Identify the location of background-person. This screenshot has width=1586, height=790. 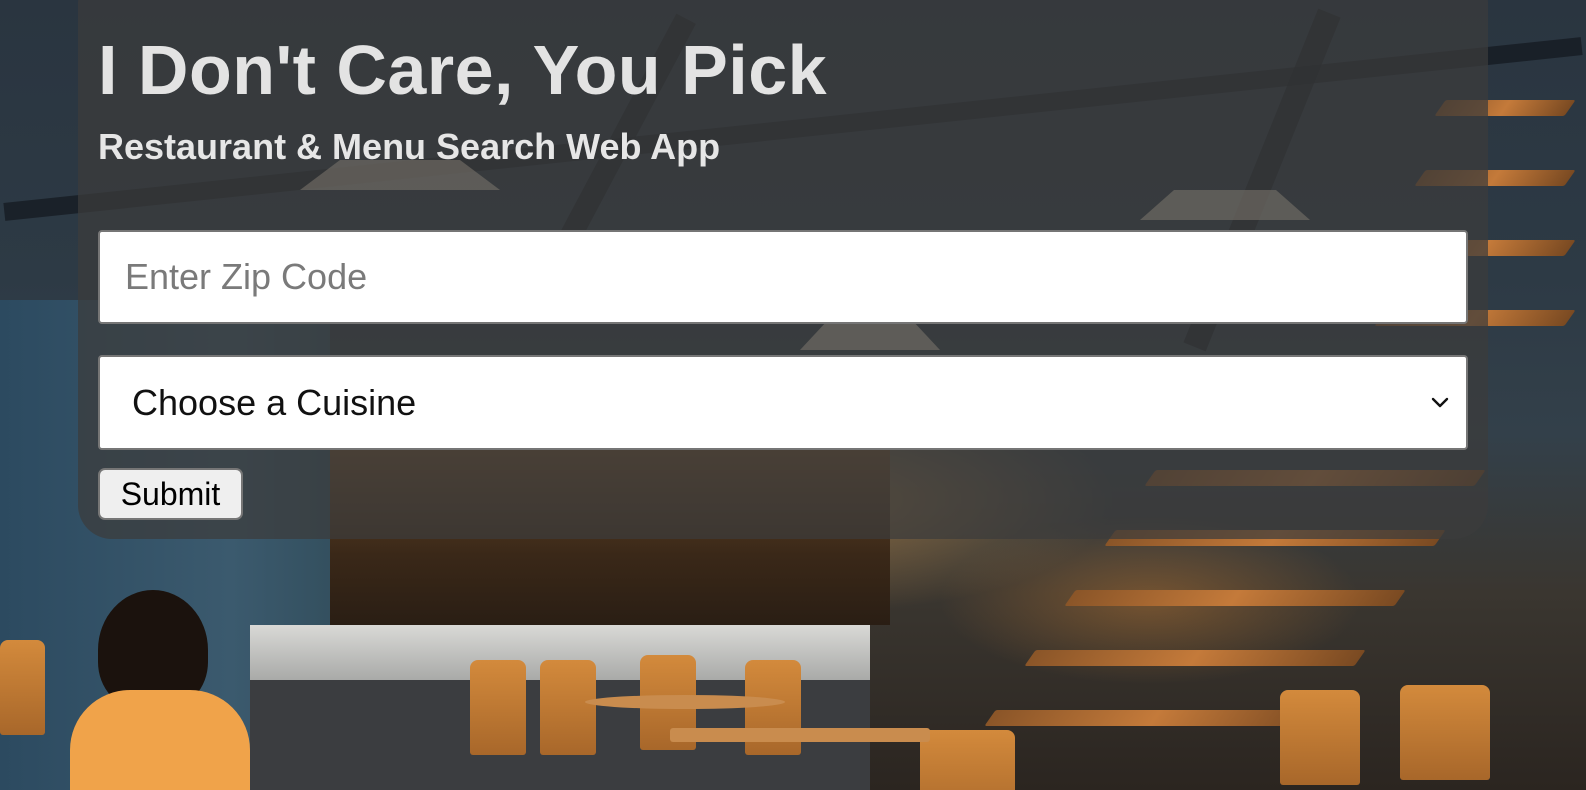
(160, 740).